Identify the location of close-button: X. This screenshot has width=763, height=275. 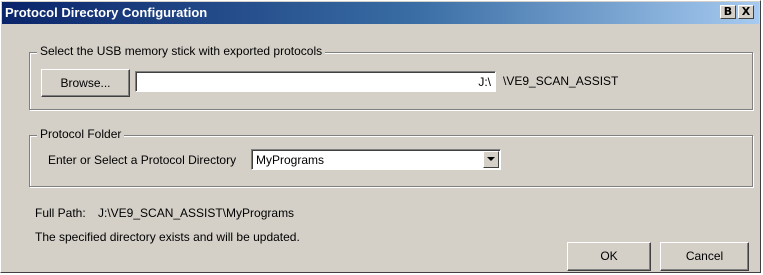
(746, 12).